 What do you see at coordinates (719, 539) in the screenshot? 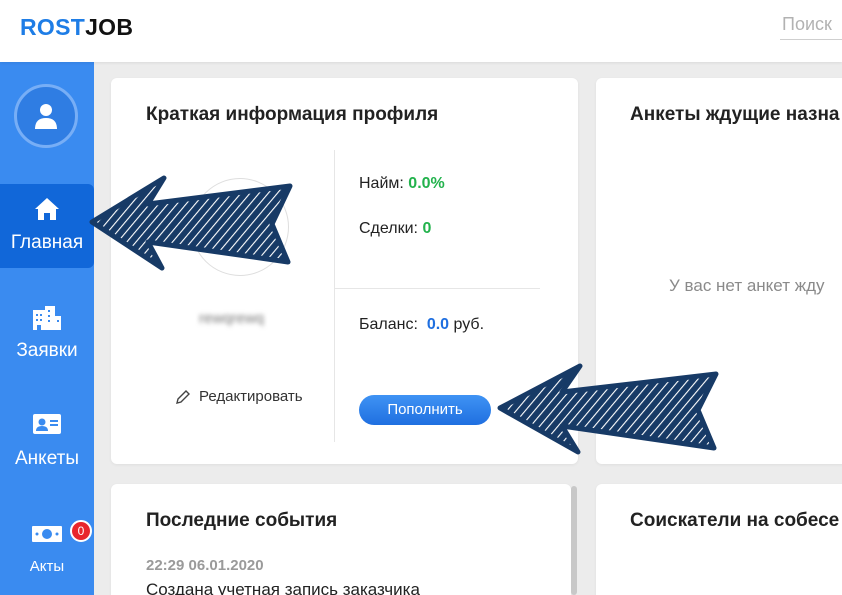
I see `interview-candidates-card: Соискатели на собесе` at bounding box center [719, 539].